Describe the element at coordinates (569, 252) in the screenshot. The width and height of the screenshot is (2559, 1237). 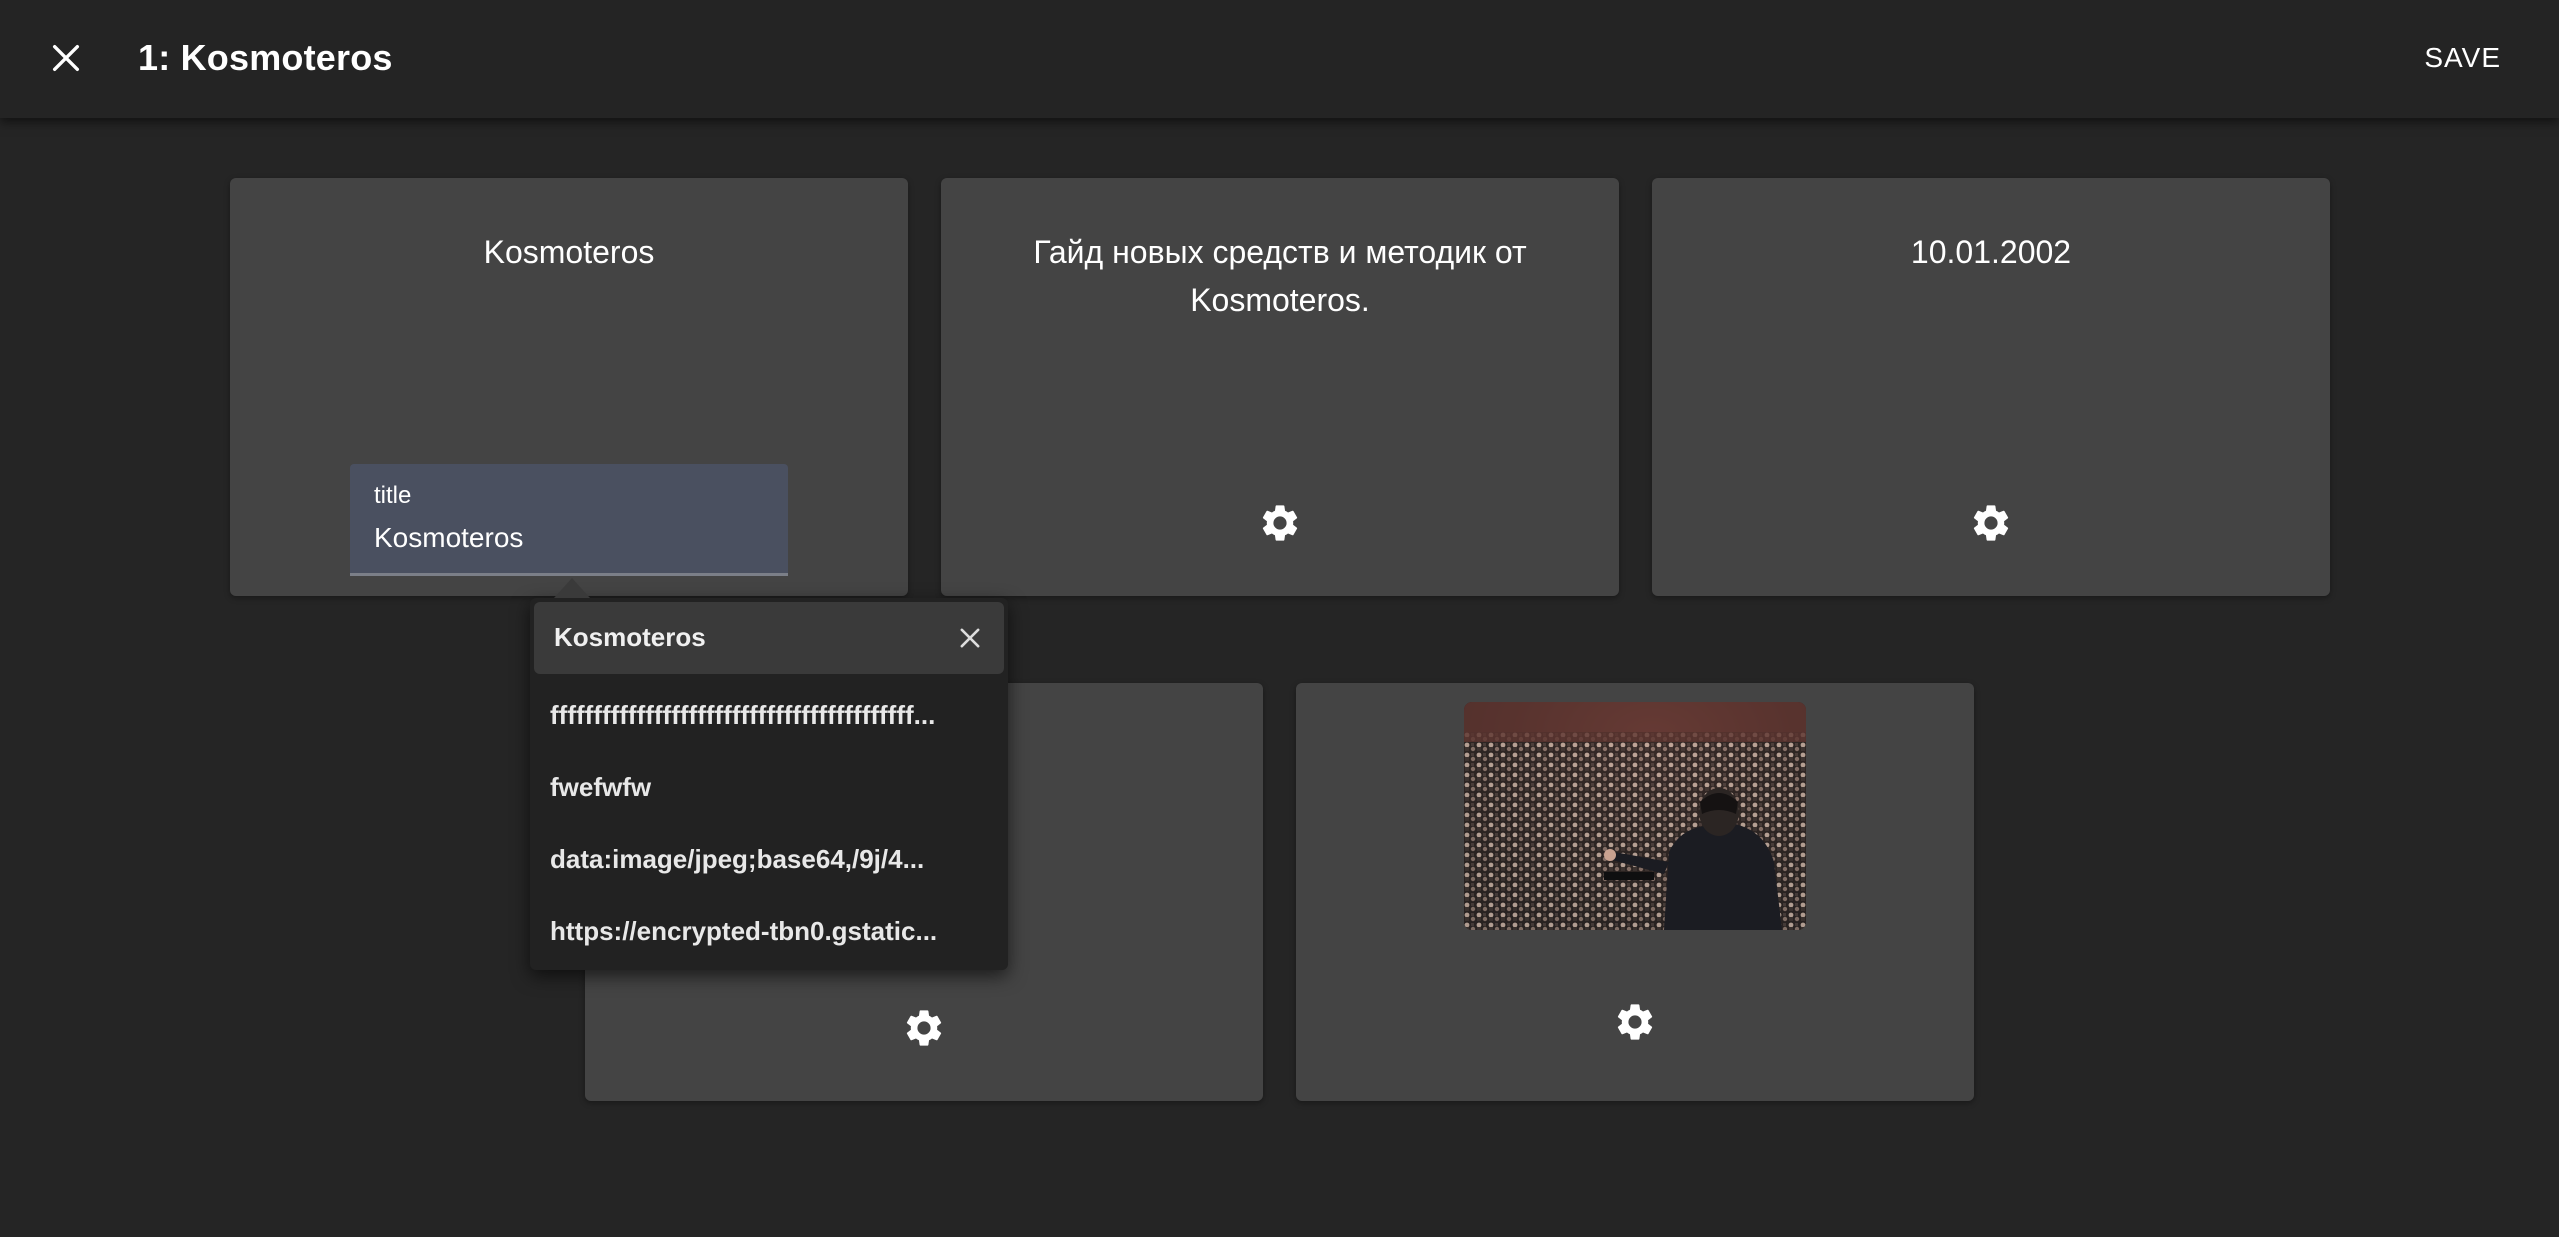
I see `card-title-text: Kosmoteros` at that location.